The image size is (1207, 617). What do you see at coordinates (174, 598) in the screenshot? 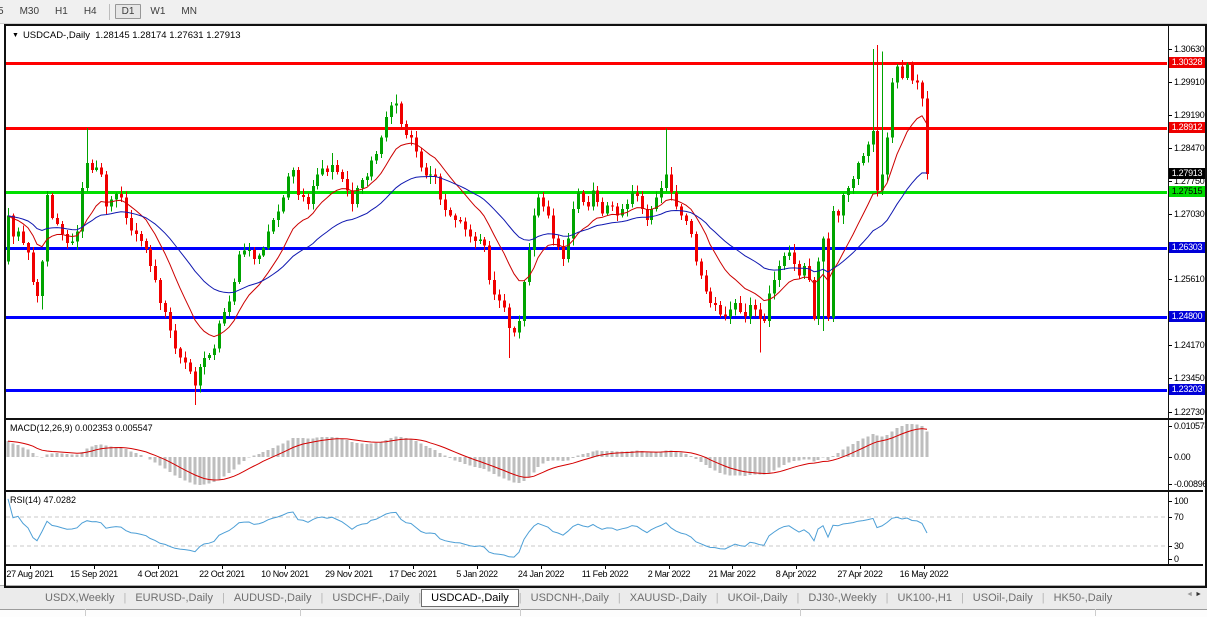
I see `symbol-tab-eurusd: EURUSD-,Daily` at bounding box center [174, 598].